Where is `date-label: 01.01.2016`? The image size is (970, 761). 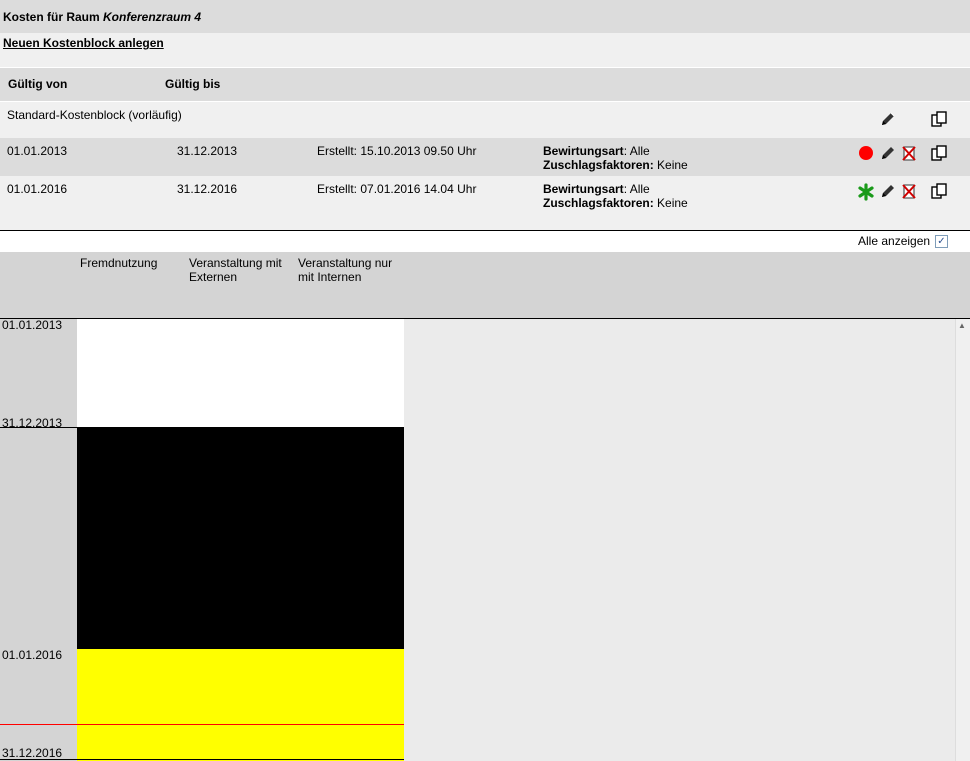 date-label: 01.01.2016 is located at coordinates (32, 655).